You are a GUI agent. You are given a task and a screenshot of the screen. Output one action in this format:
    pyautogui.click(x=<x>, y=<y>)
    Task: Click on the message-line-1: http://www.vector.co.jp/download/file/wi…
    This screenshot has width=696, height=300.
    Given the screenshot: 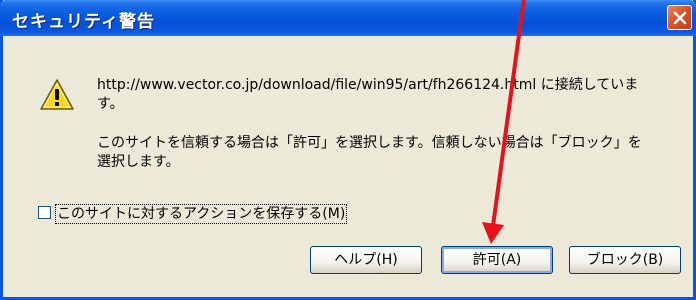 What is the action you would take?
    pyautogui.click(x=368, y=85)
    